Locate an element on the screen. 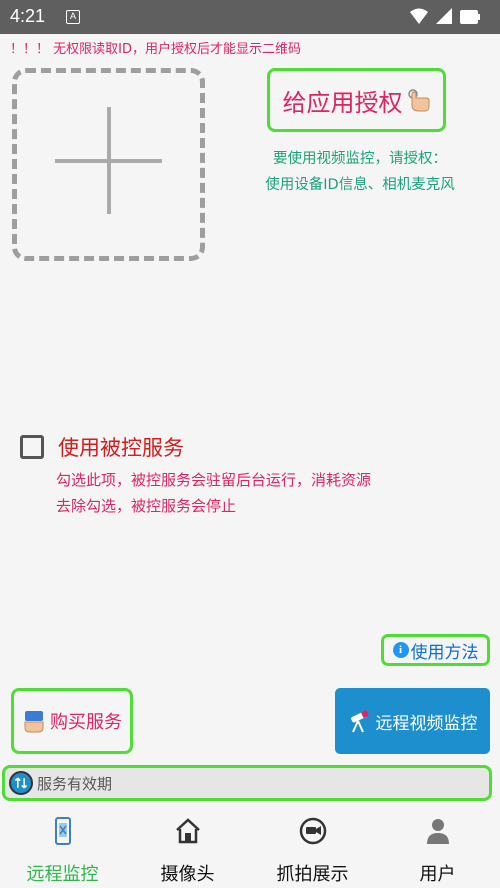 This screenshot has height=888, width=500. phone-scan-icon is located at coordinates (62, 831).